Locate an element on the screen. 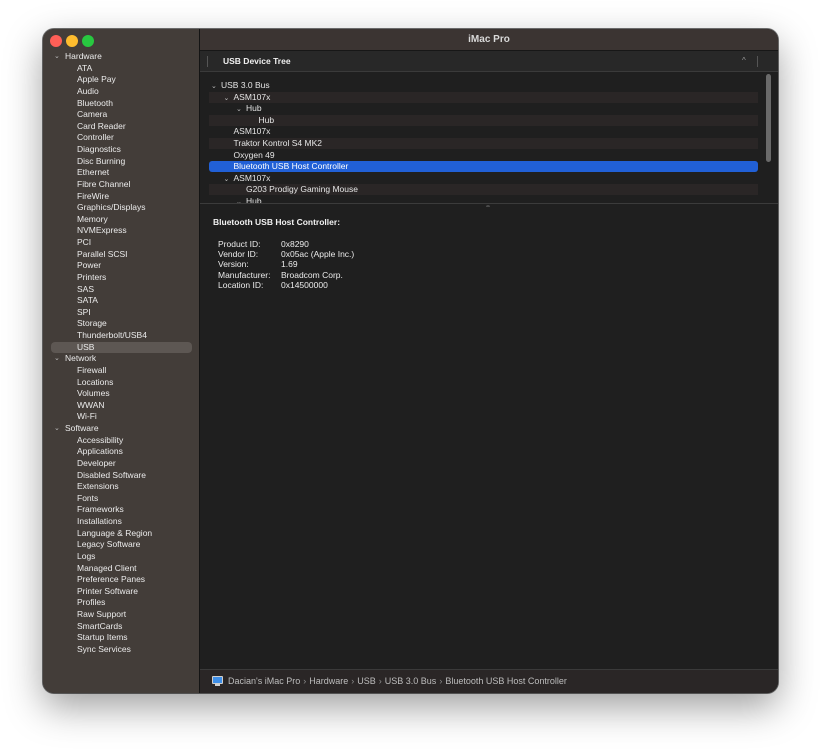 This screenshot has width=821, height=750. breadcrumb-item: USB 3.0 Bus is located at coordinates (411, 681).